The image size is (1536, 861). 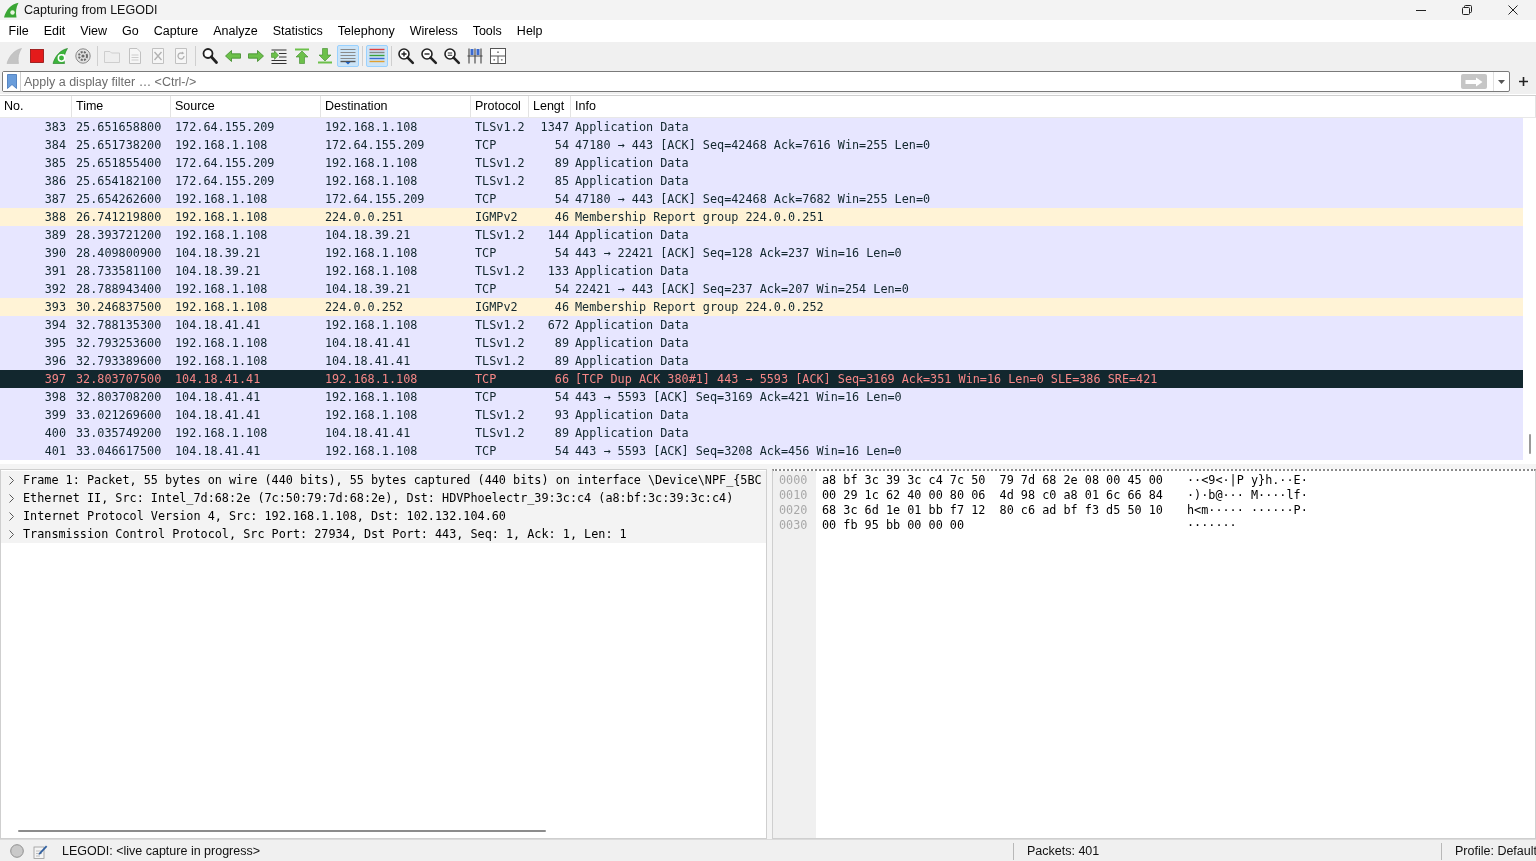 I want to click on packet-row: 384 25.651738200 192.168.1.108 172.64.155.209 TCP 54 47180 → 443 [ACK] Seq=42468 Ack=7616 Win=255 Len=0, so click(x=761, y=145).